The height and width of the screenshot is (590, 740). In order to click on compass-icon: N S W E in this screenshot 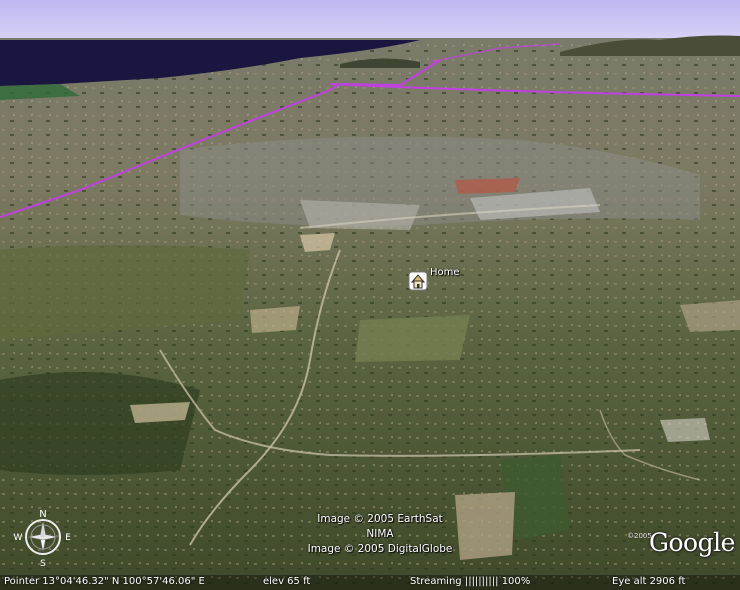, I will do `click(43, 537)`.